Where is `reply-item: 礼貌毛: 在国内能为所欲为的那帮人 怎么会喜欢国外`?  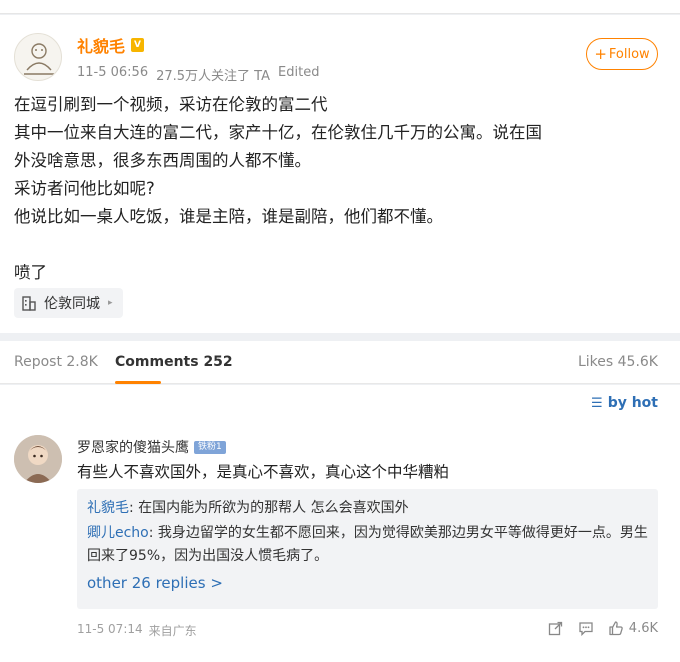 reply-item: 礼貌毛: 在国内能为所欲为的那帮人 怎么会喜欢国外 is located at coordinates (367, 508).